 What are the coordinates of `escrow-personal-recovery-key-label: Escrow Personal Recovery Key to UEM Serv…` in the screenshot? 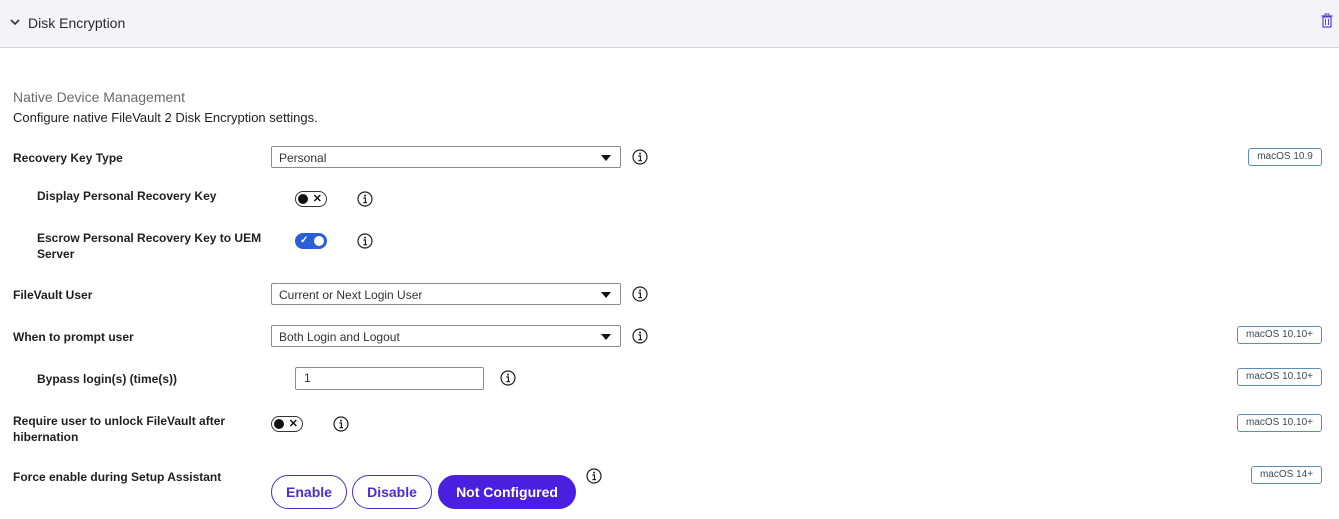 It's located at (149, 246).